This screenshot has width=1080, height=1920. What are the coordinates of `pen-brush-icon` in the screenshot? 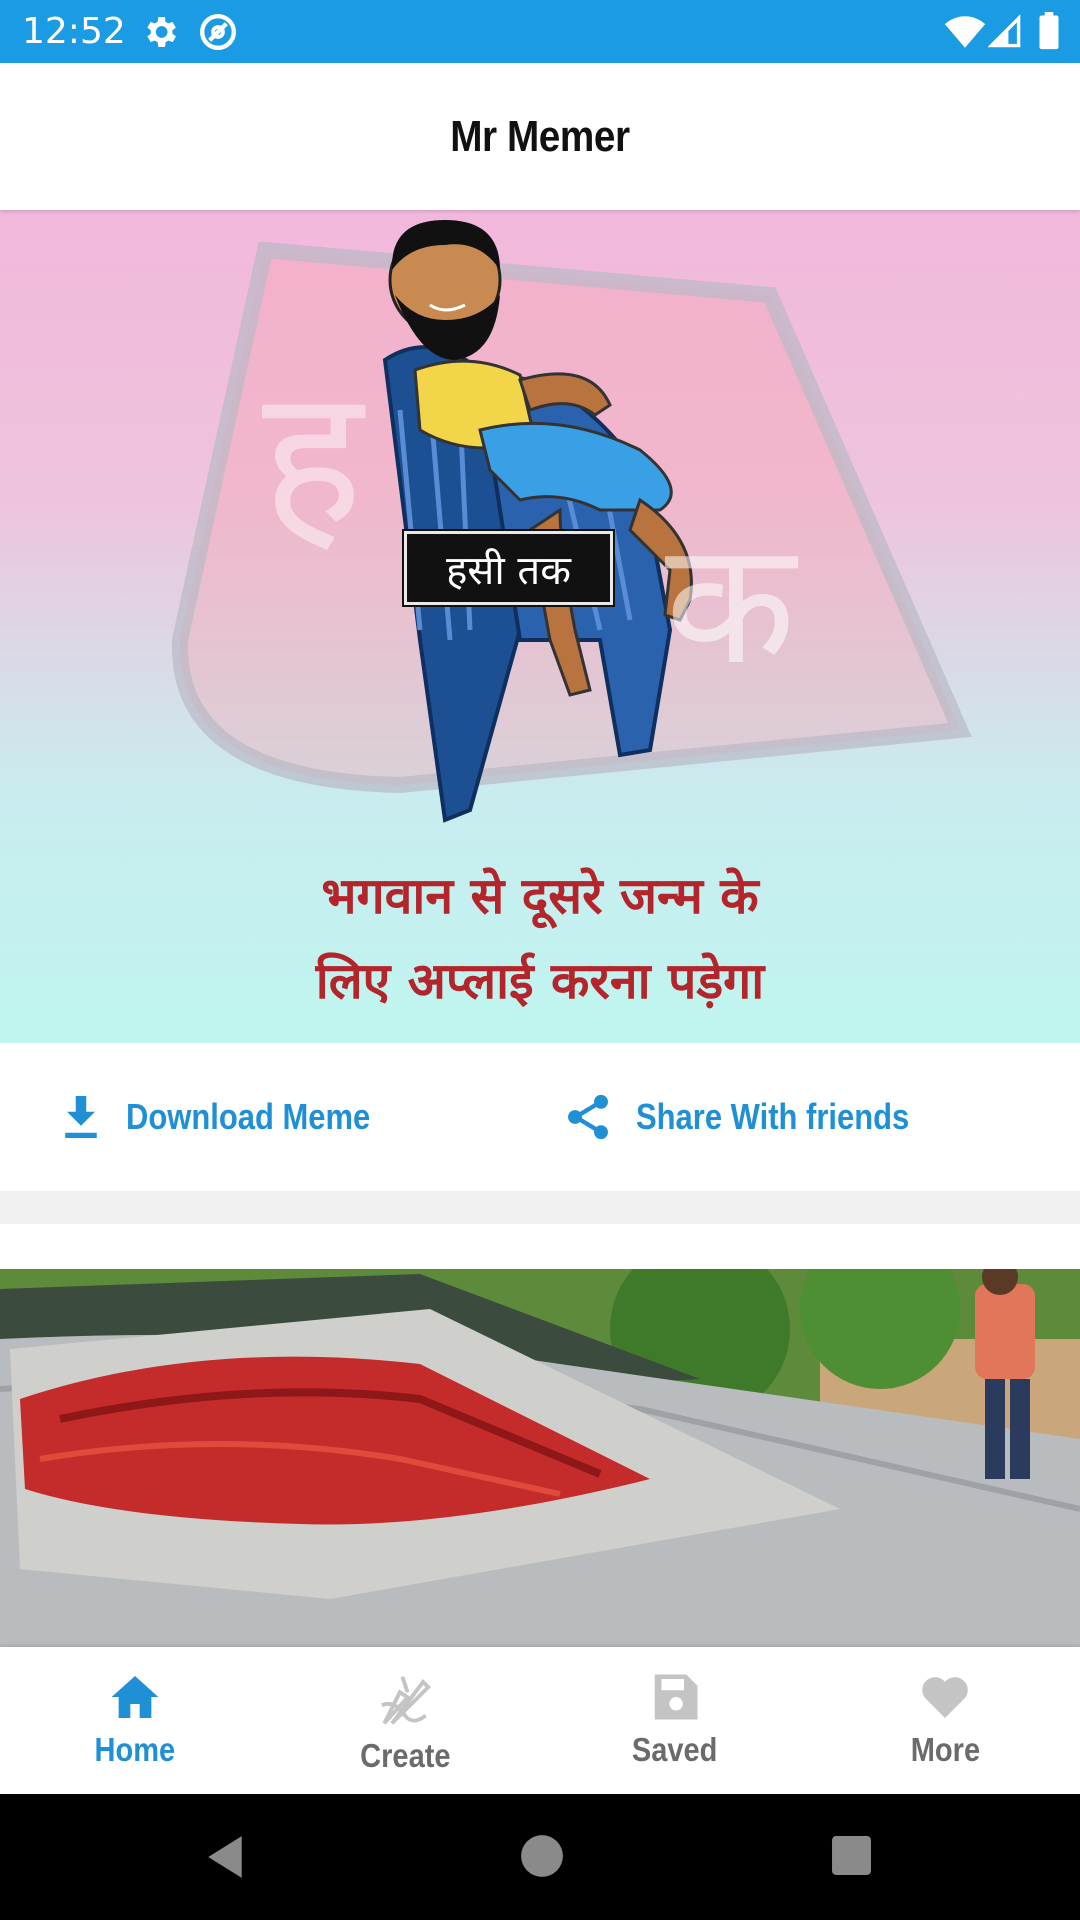 It's located at (406, 1700).